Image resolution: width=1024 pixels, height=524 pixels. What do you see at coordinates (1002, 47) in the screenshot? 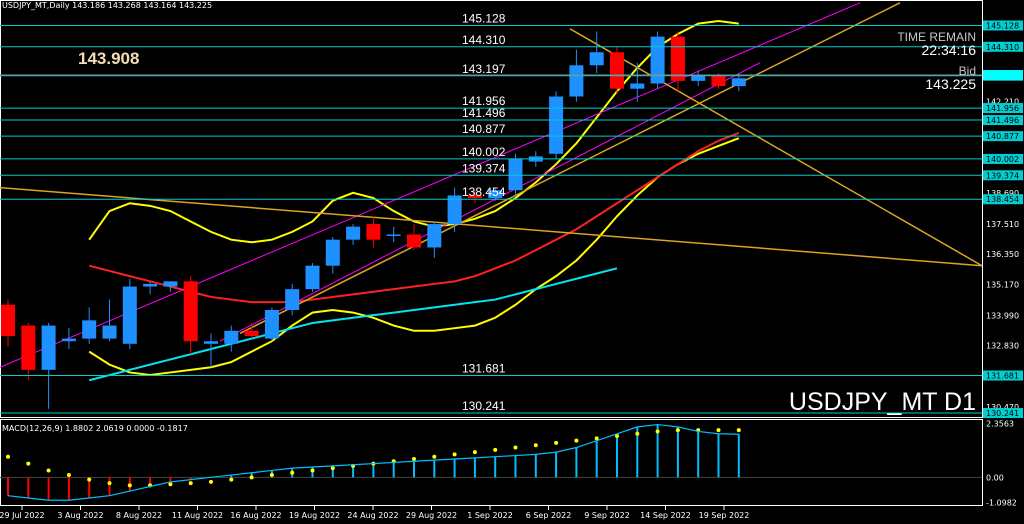
I see `y-tick-label: 144.310` at bounding box center [1002, 47].